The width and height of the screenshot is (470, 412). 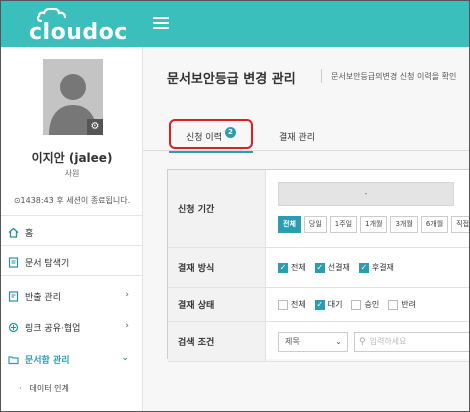 What do you see at coordinates (72, 359) in the screenshot?
I see `sidebar-item-folder-management: 문서함 관리 ⌄` at bounding box center [72, 359].